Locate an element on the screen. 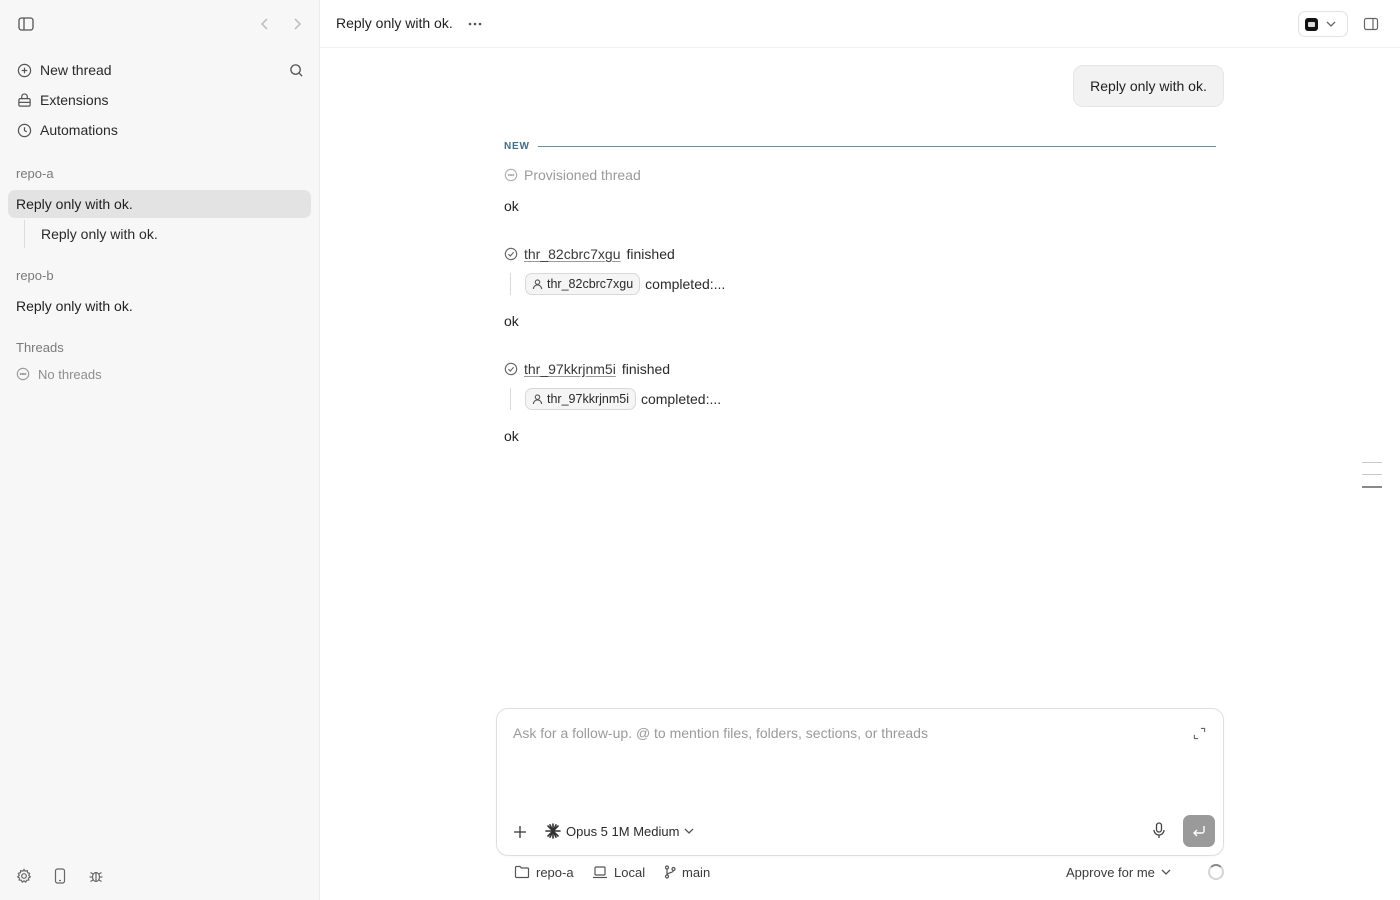 Image resolution: width=1400 pixels, height=900 pixels. chip-label: thr_82cbrc7xgu is located at coordinates (590, 284).